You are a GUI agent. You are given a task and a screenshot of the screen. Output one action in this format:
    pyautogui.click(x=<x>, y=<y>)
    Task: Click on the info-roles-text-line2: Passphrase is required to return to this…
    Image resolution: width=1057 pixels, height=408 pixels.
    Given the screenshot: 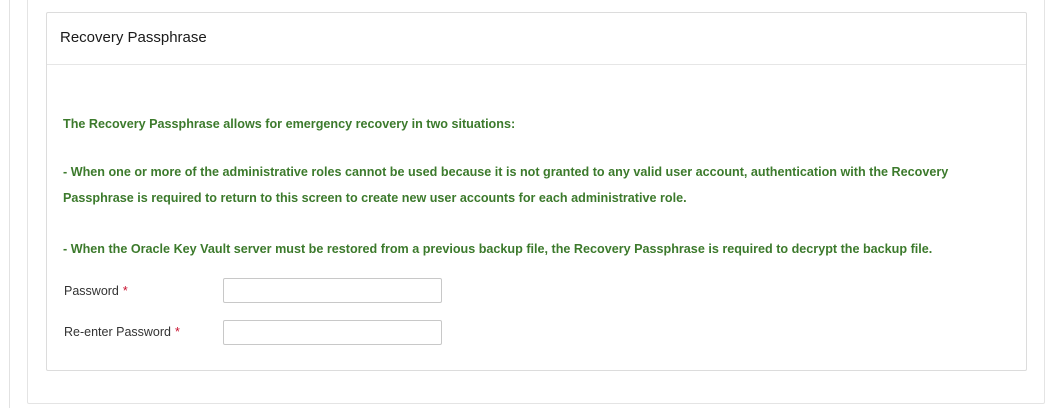 What is the action you would take?
    pyautogui.click(x=375, y=198)
    